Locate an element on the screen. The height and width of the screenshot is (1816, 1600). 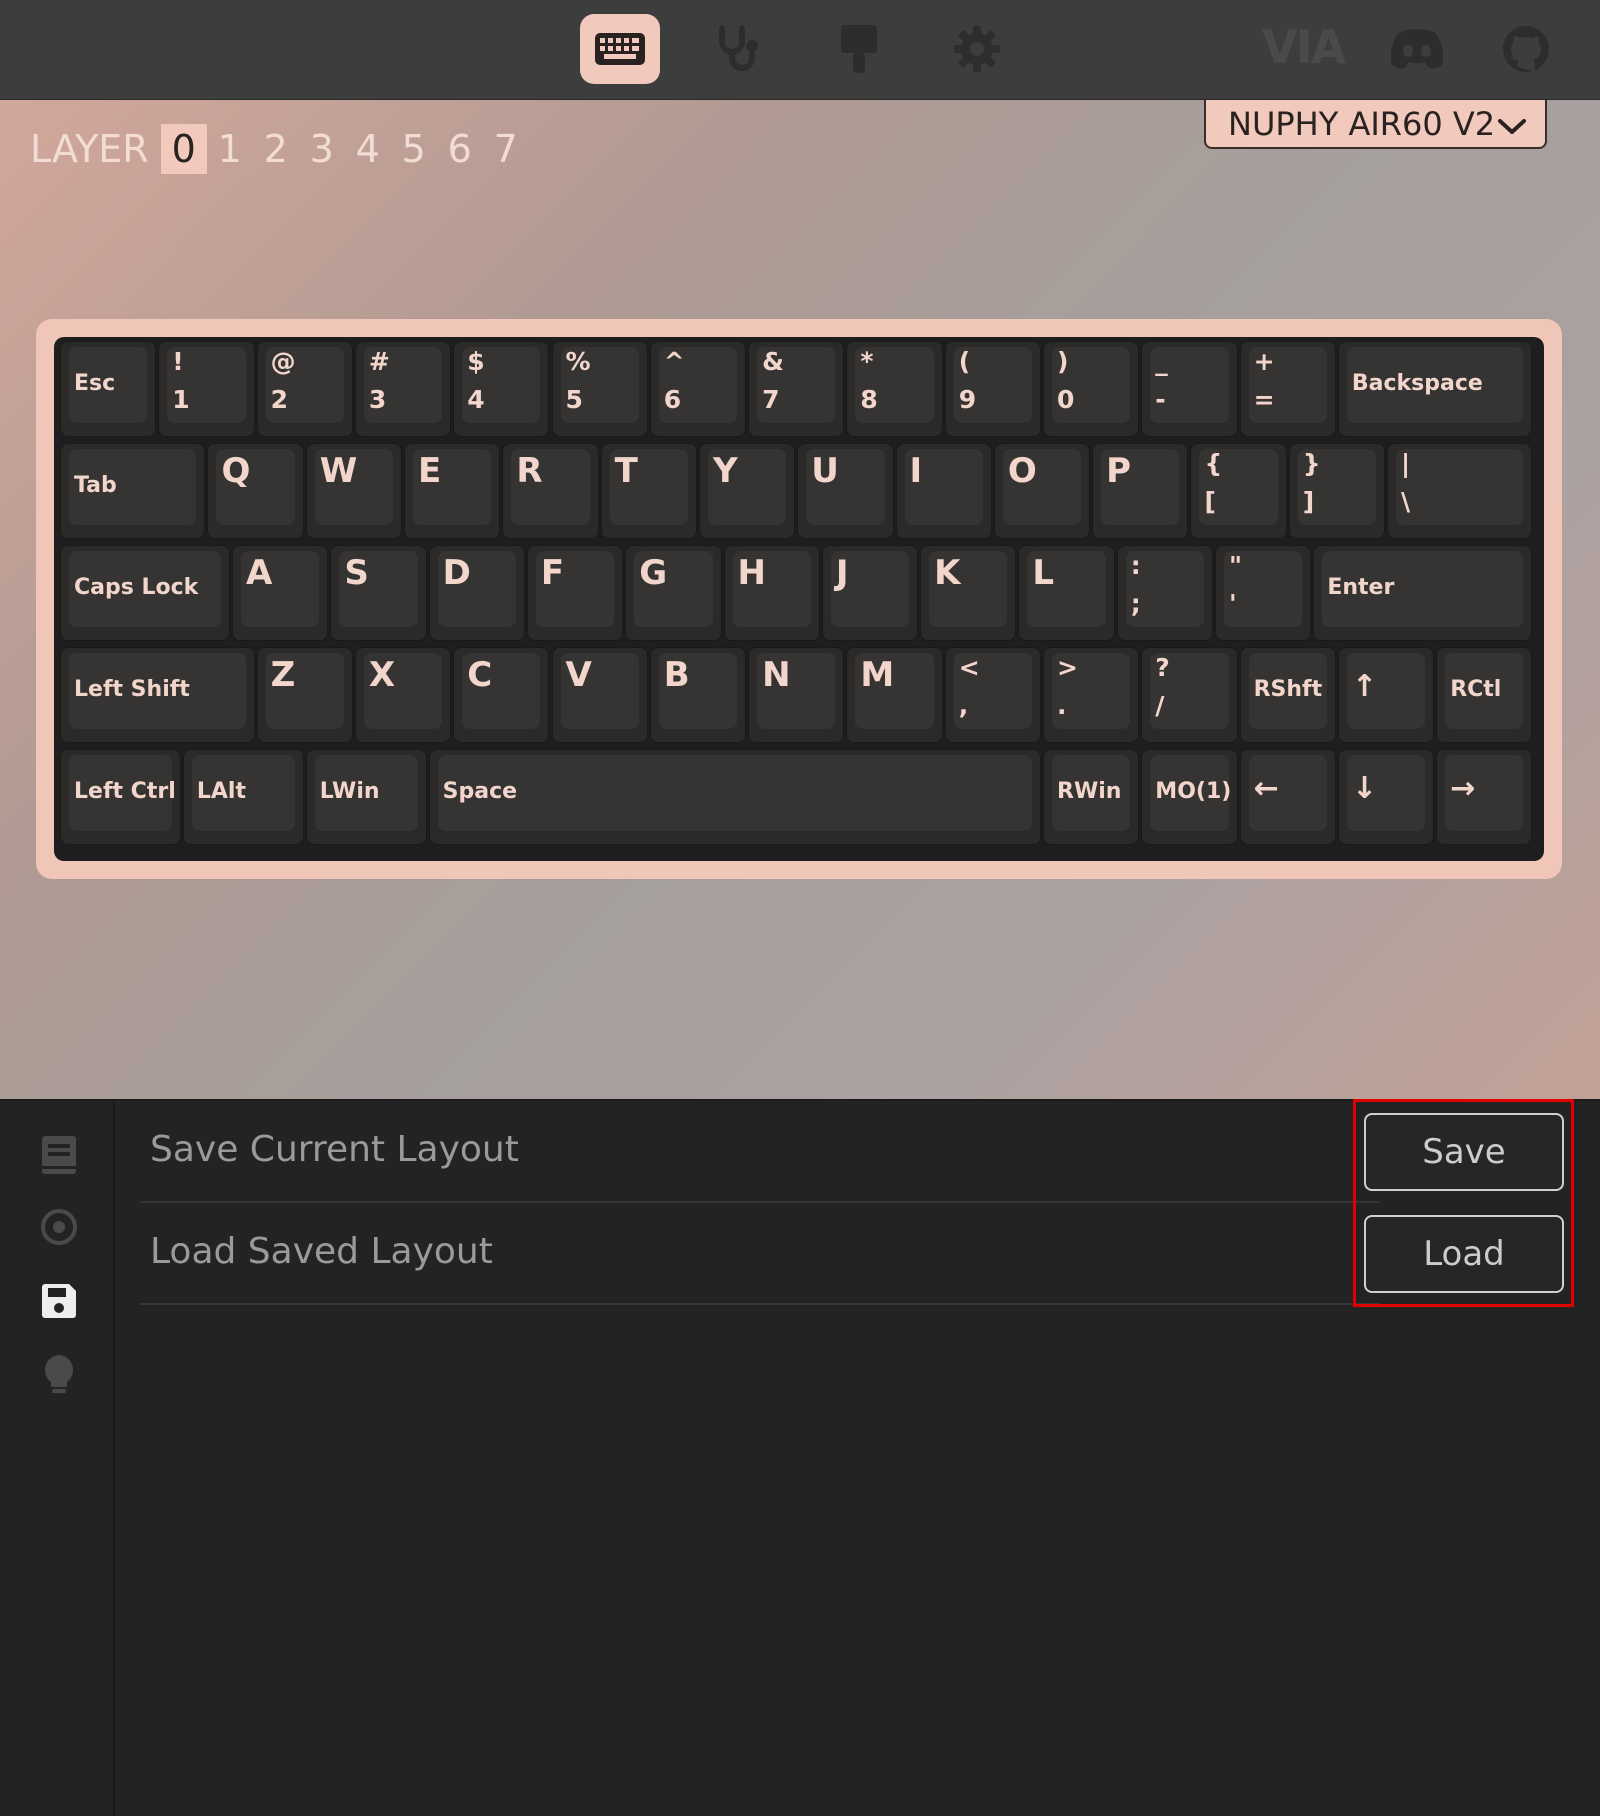
key-r1-c11: { [ is located at coordinates (1238, 491).